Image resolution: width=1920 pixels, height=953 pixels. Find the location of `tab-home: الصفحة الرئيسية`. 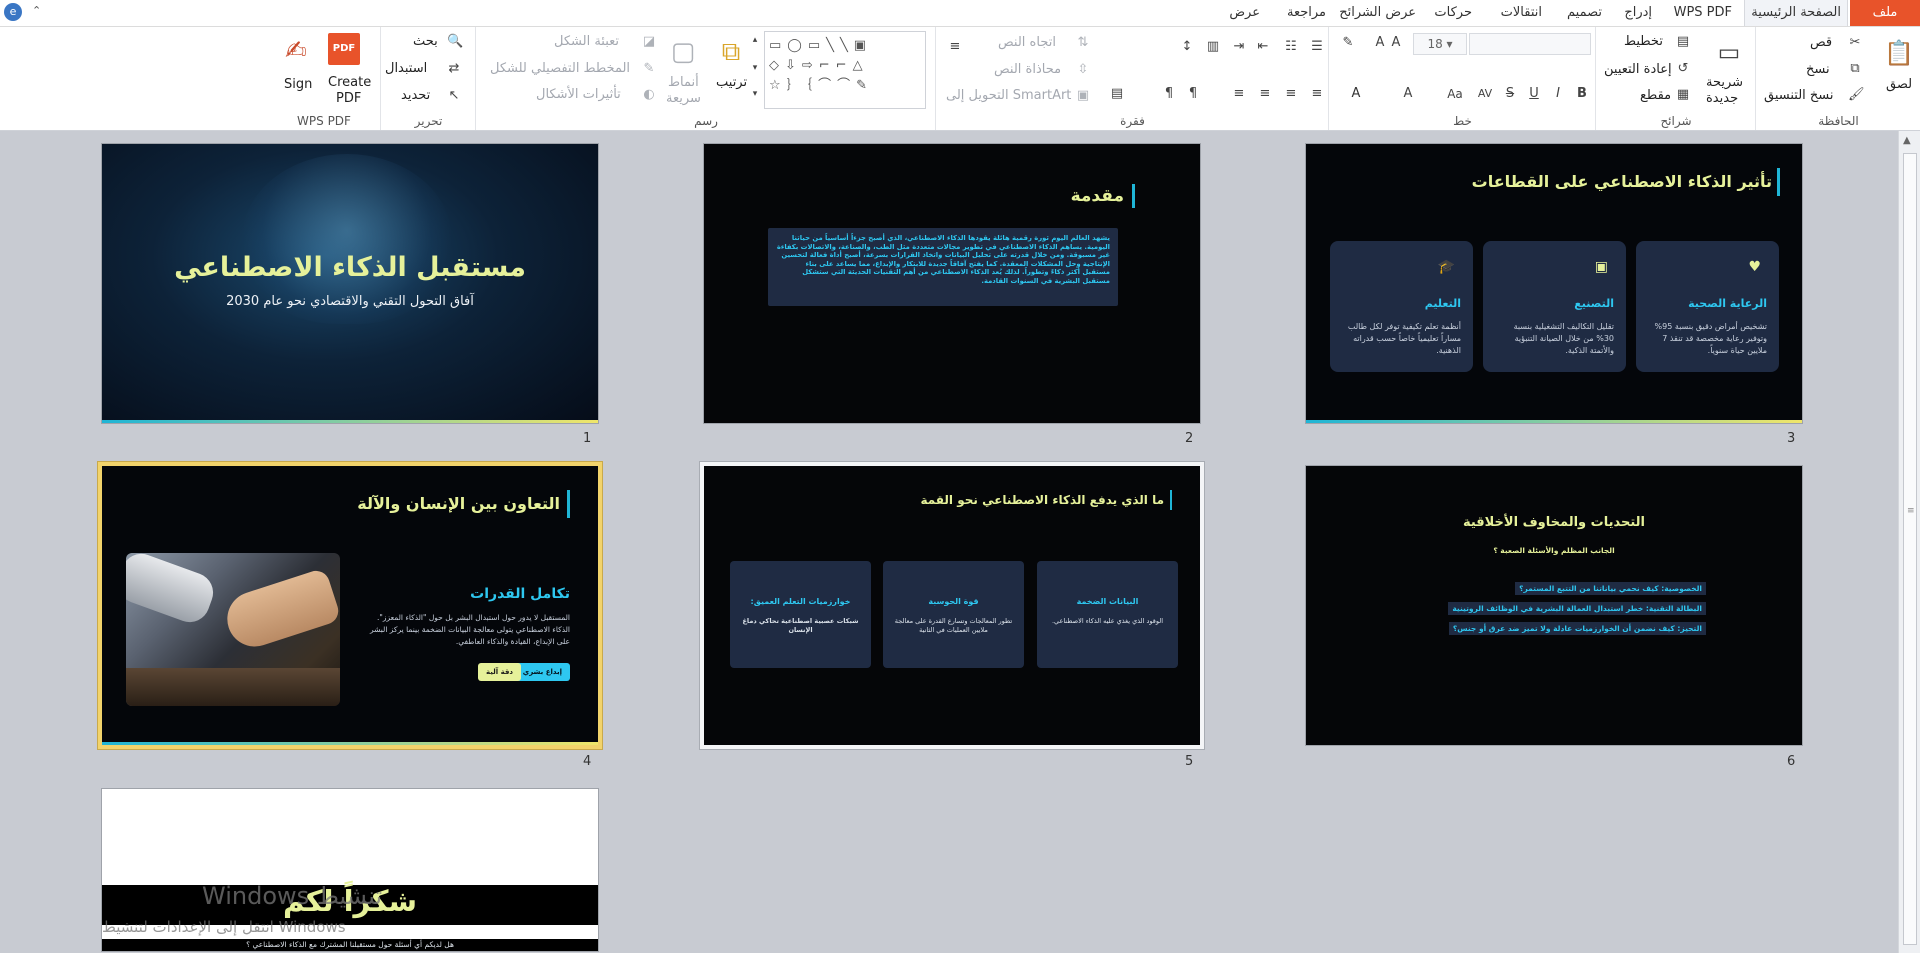

tab-home: الصفحة الرئيسية is located at coordinates (1796, 13).